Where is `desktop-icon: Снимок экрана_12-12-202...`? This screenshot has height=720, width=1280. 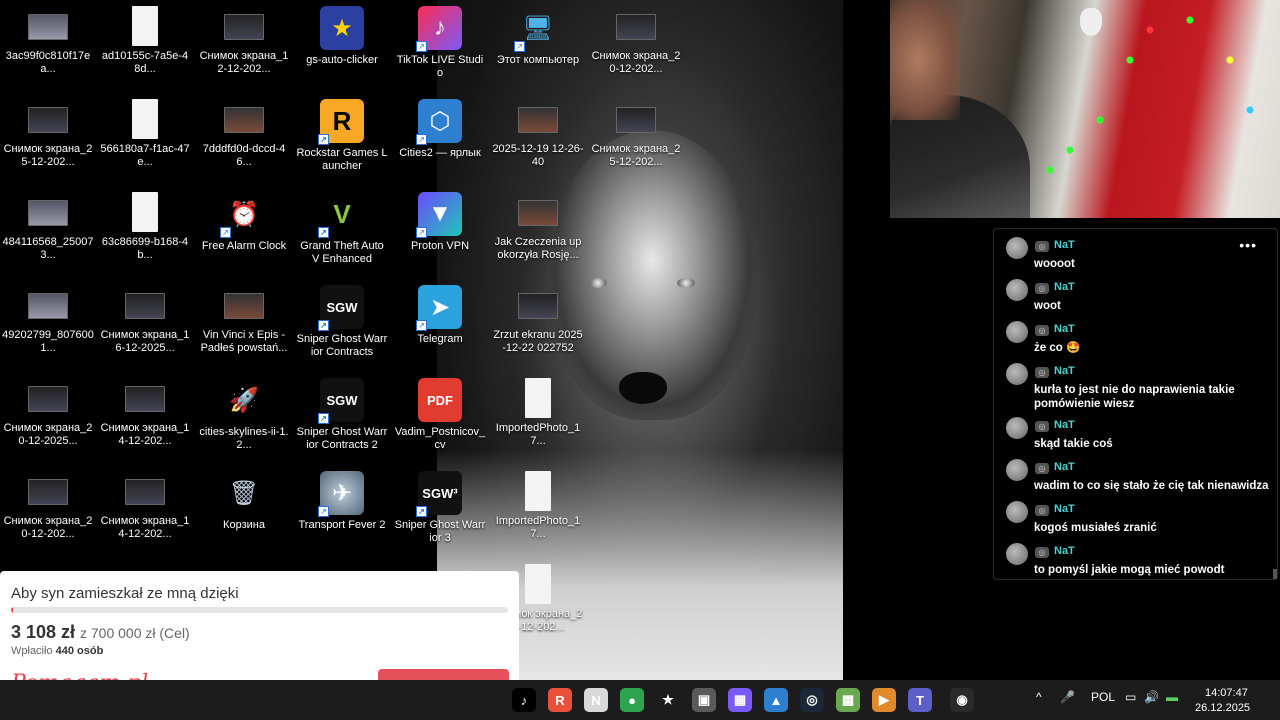
desktop-icon: Снимок экрана_12-12-202... is located at coordinates (244, 47).